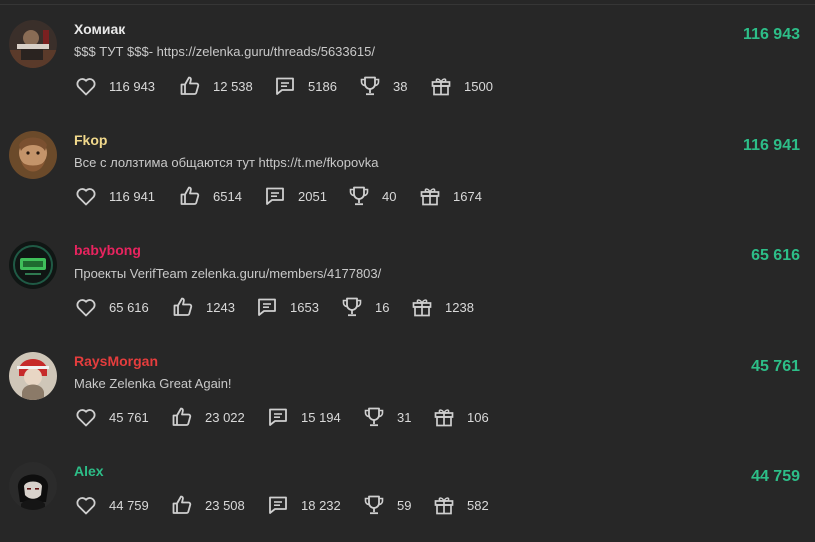 The height and width of the screenshot is (542, 815). I want to click on likes-count: 65 616, so click(129, 307).